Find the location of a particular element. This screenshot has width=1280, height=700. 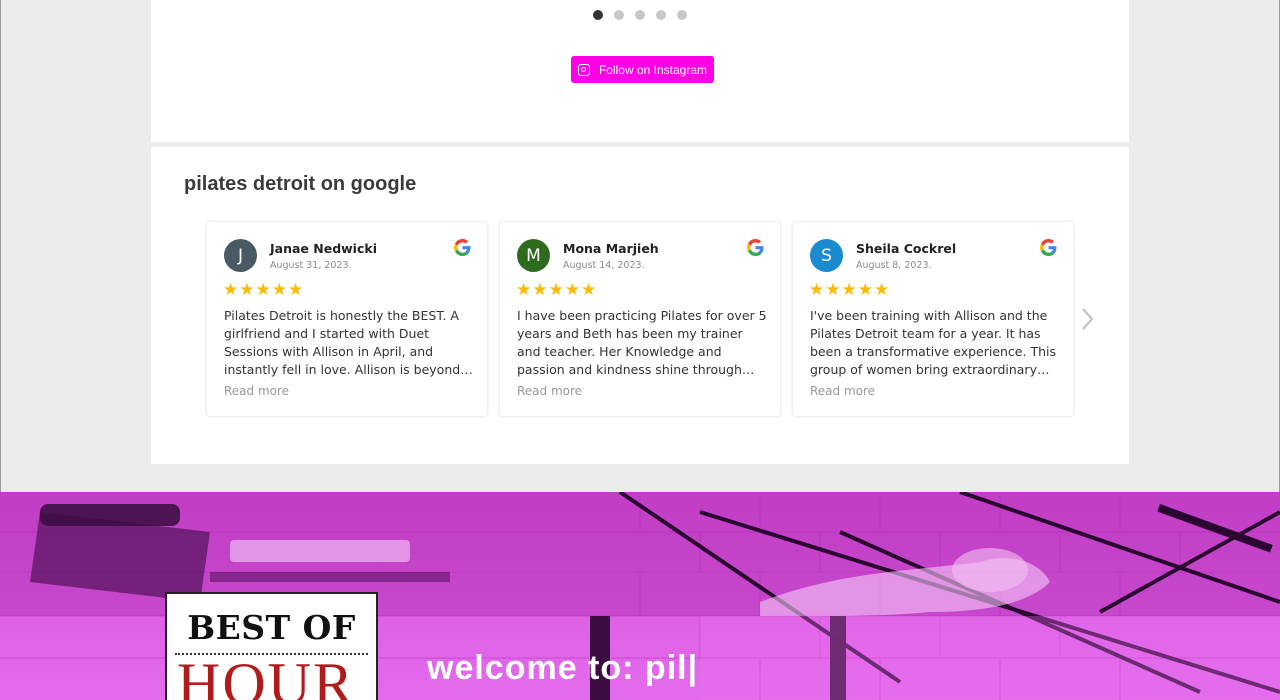

reviews-title: pilates detroit on google is located at coordinates (300, 184).